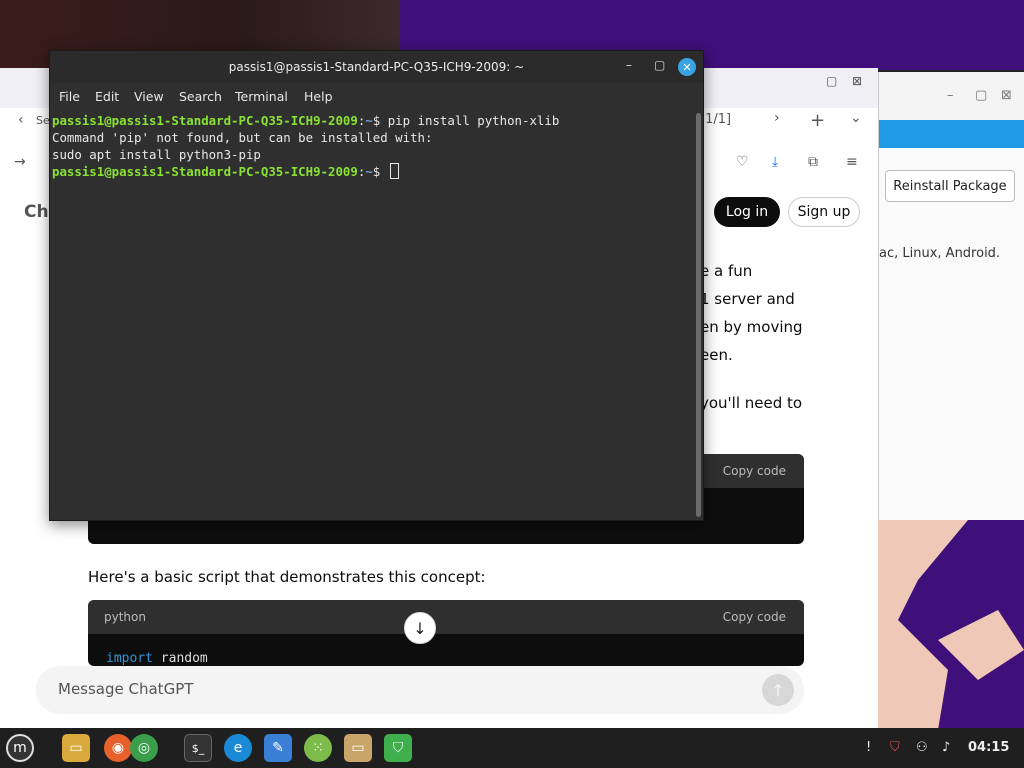 Image resolution: width=1024 pixels, height=768 pixels. I want to click on package-window-titlebar: – ▢ ⊠, so click(951, 96).